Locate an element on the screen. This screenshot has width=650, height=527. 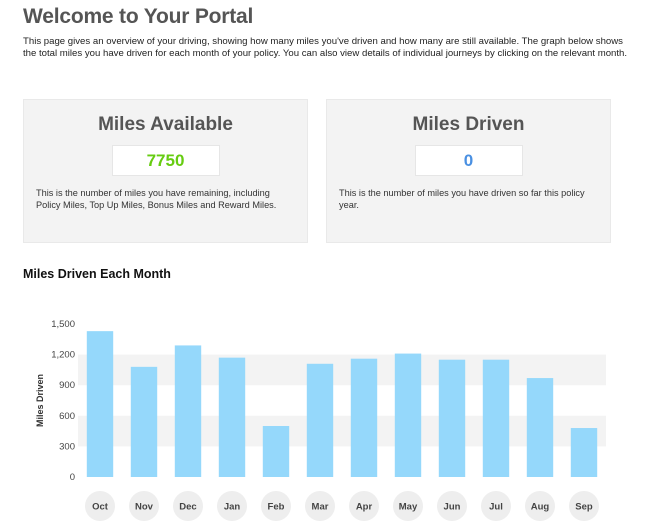
month-label-dec: Dec is located at coordinates (187, 507).